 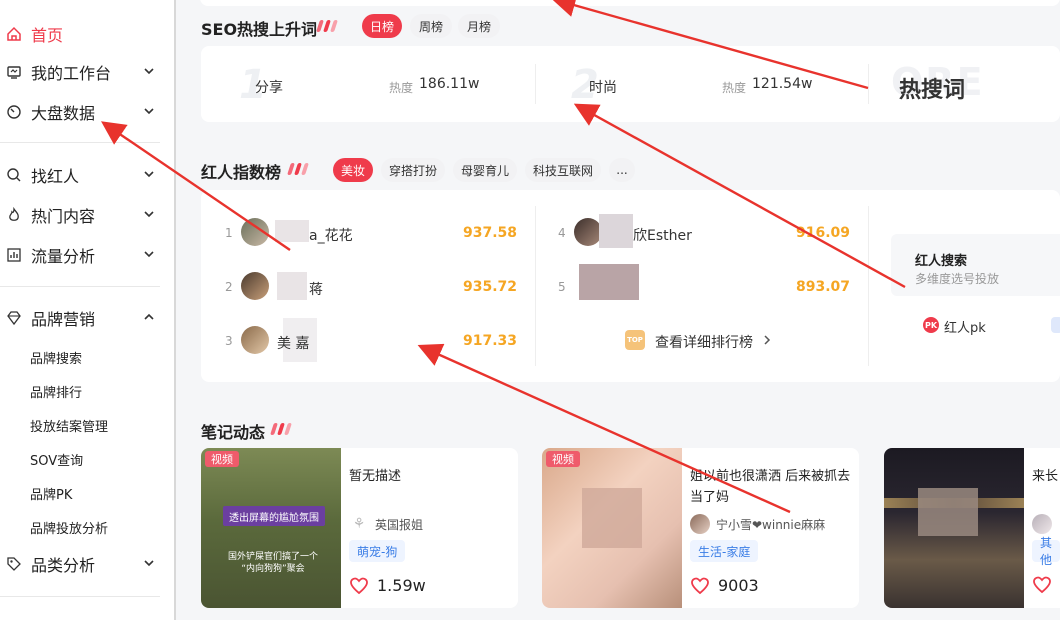 What do you see at coordinates (56, 357) in the screenshot?
I see `sidebar-subitem-brand-search: 品牌搜索` at bounding box center [56, 357].